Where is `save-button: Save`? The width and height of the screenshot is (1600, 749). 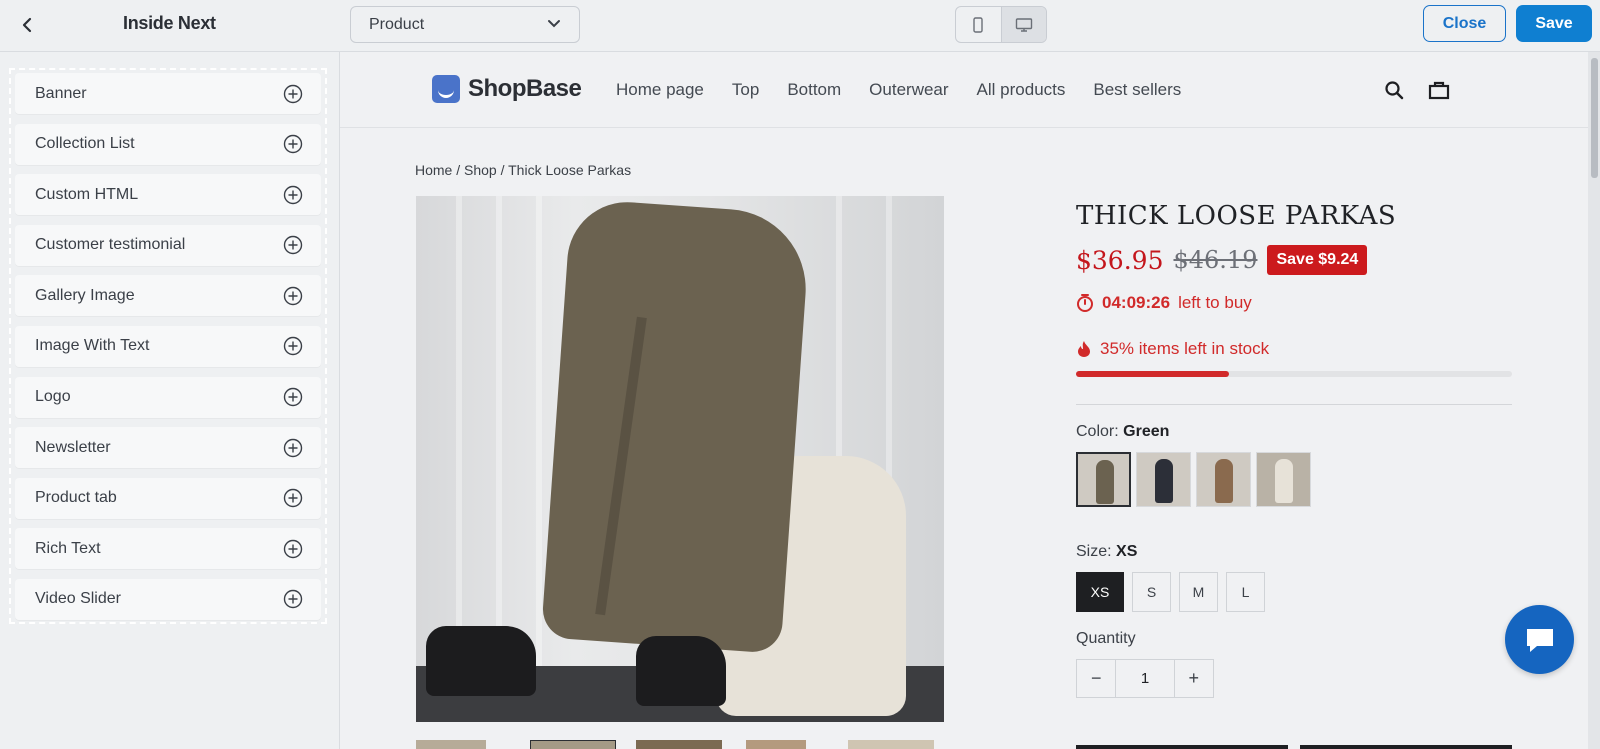 save-button: Save is located at coordinates (1554, 23).